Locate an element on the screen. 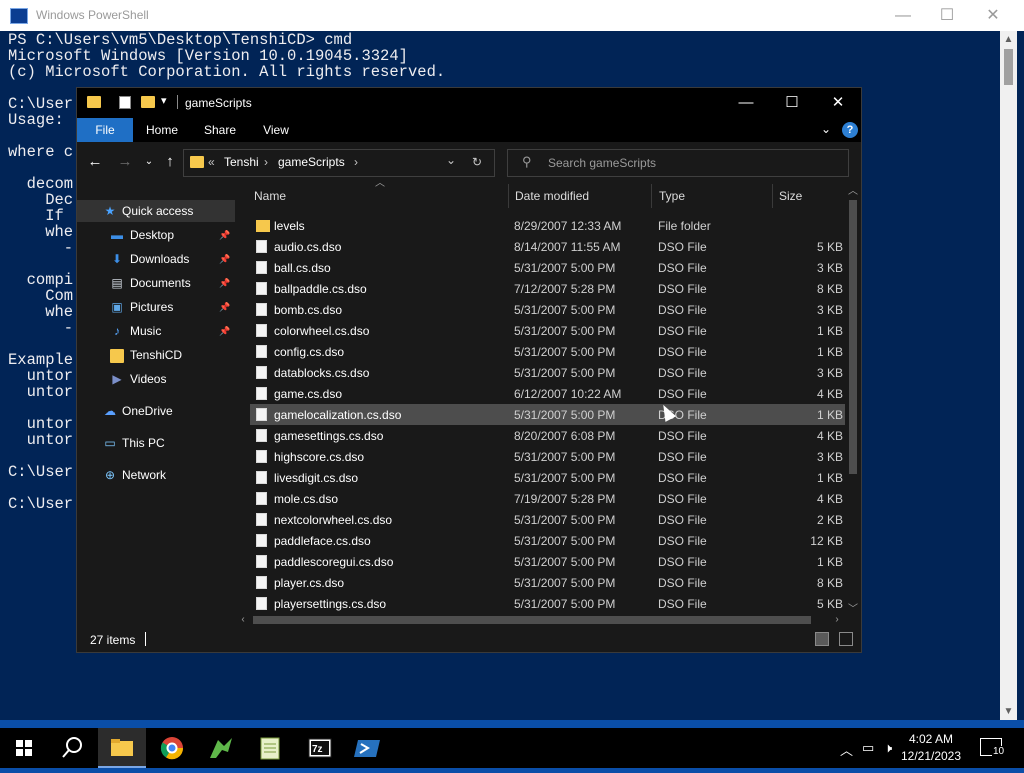  taskbar-powershell is located at coordinates (368, 748).